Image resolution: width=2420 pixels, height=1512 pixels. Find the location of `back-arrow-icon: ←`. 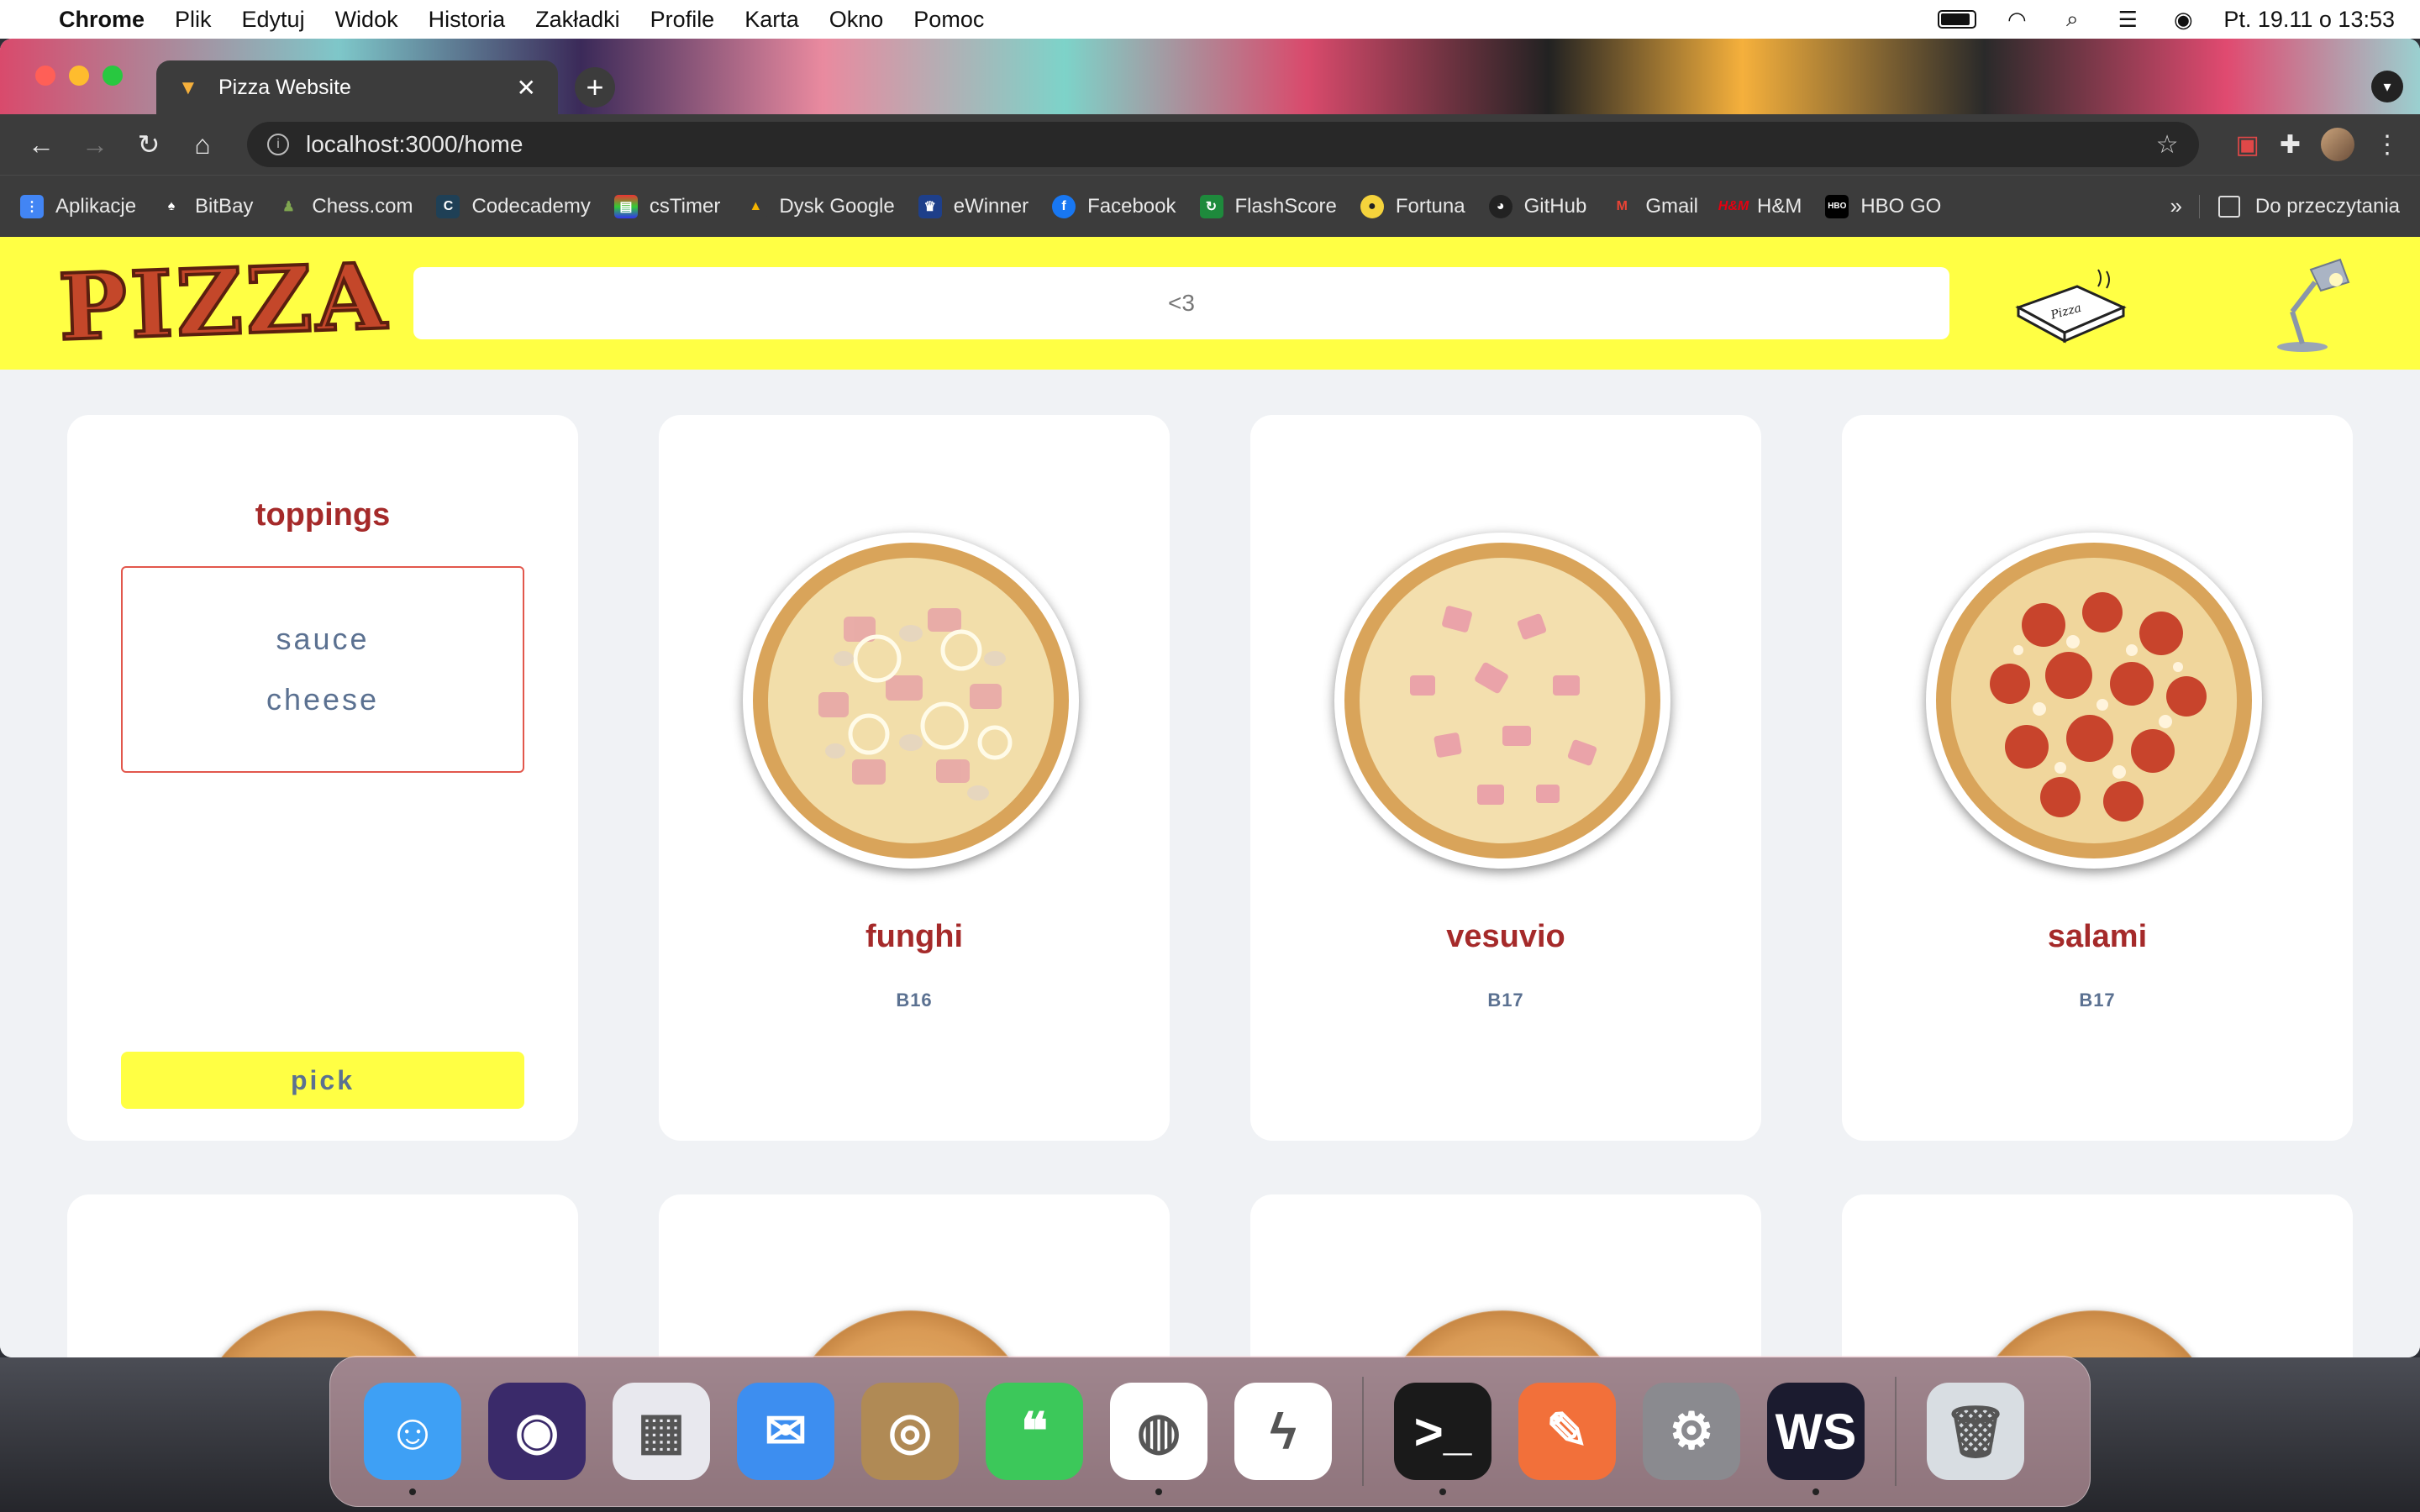

back-arrow-icon: ← is located at coordinates (41, 144).